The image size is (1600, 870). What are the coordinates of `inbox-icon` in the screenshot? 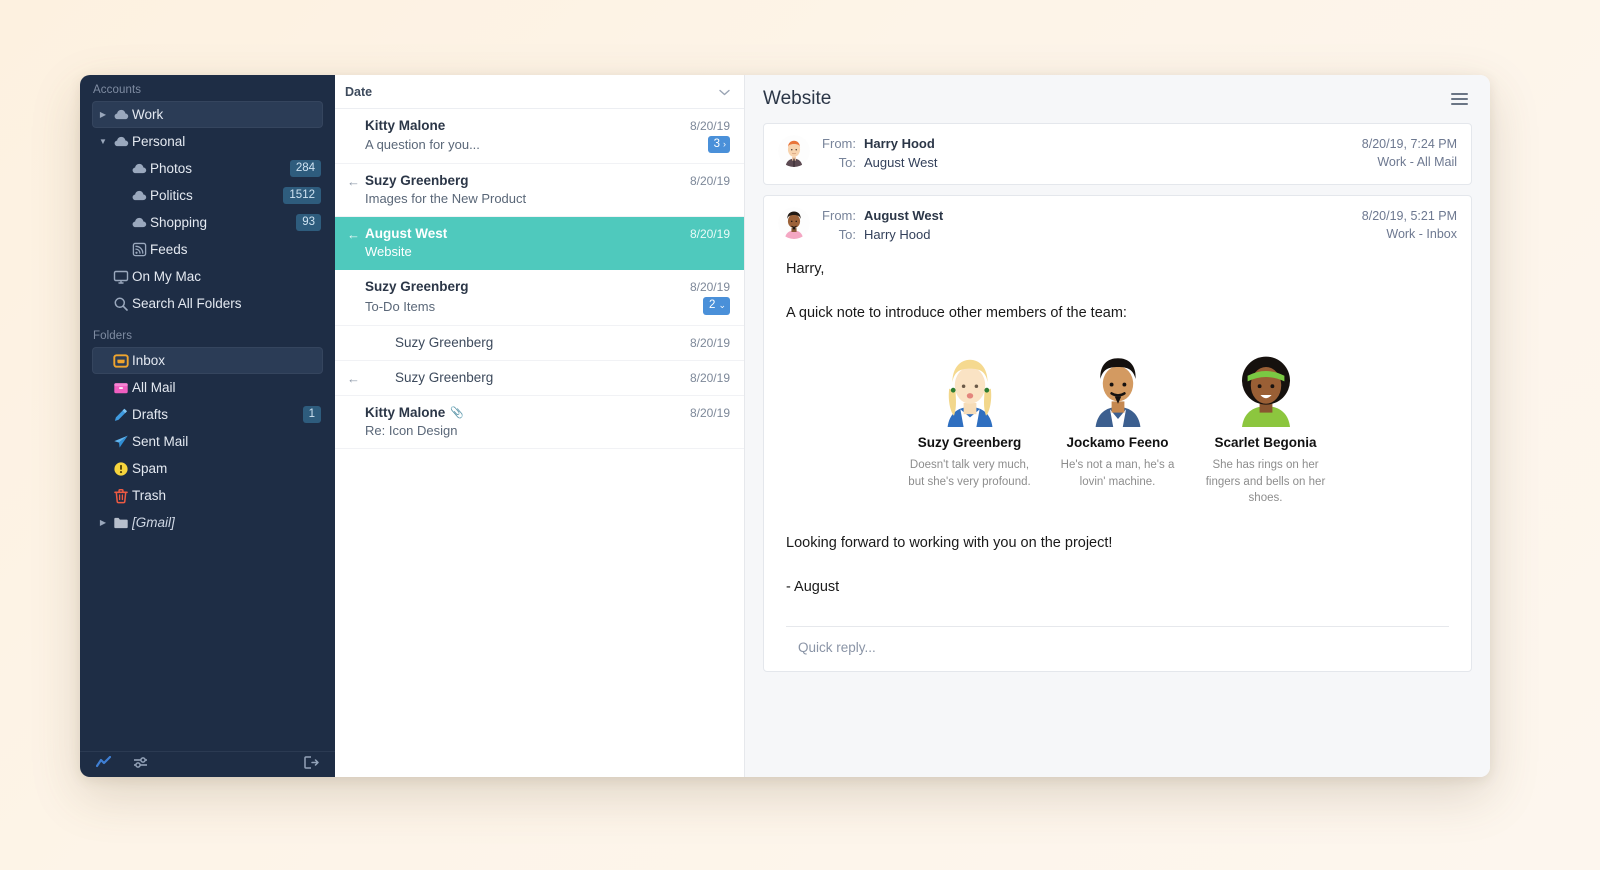 It's located at (121, 361).